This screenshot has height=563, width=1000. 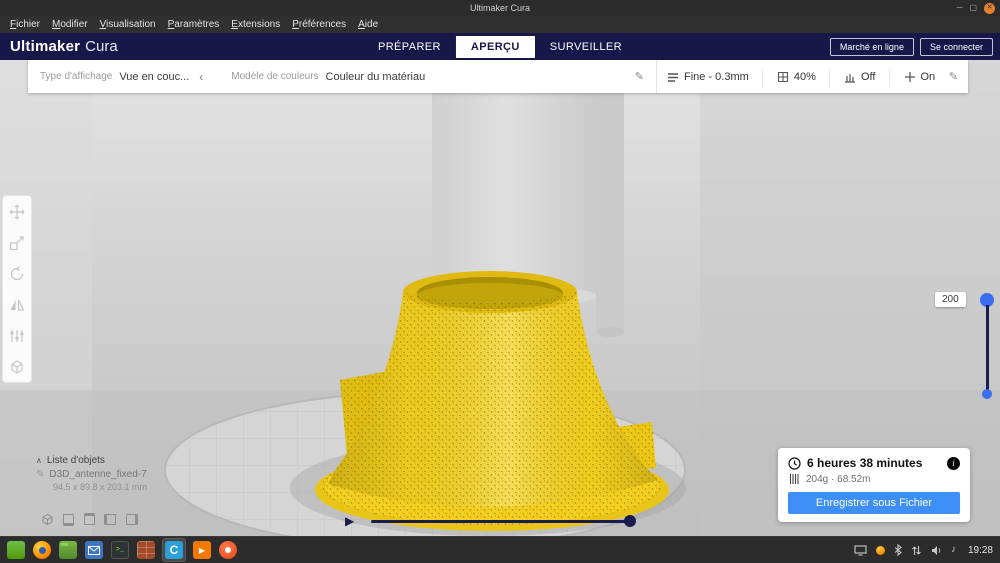 What do you see at coordinates (989, 8) in the screenshot?
I see `close-icon: ✕` at bounding box center [989, 8].